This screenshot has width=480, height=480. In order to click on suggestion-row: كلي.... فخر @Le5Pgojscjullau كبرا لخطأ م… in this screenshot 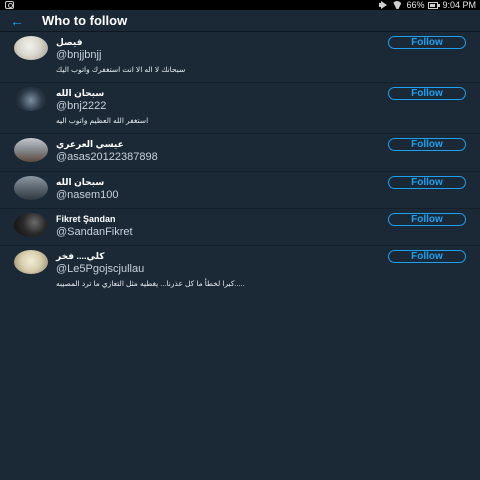, I will do `click(240, 274)`.